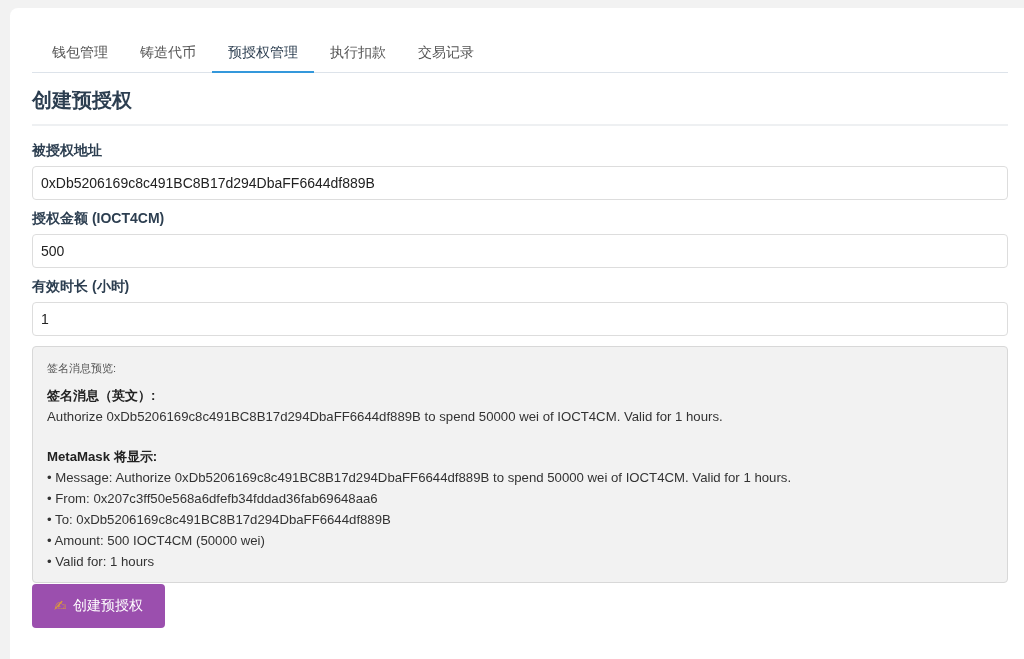 This screenshot has width=1024, height=659. Describe the element at coordinates (168, 53) in the screenshot. I see `tab: 铸造代币` at that location.